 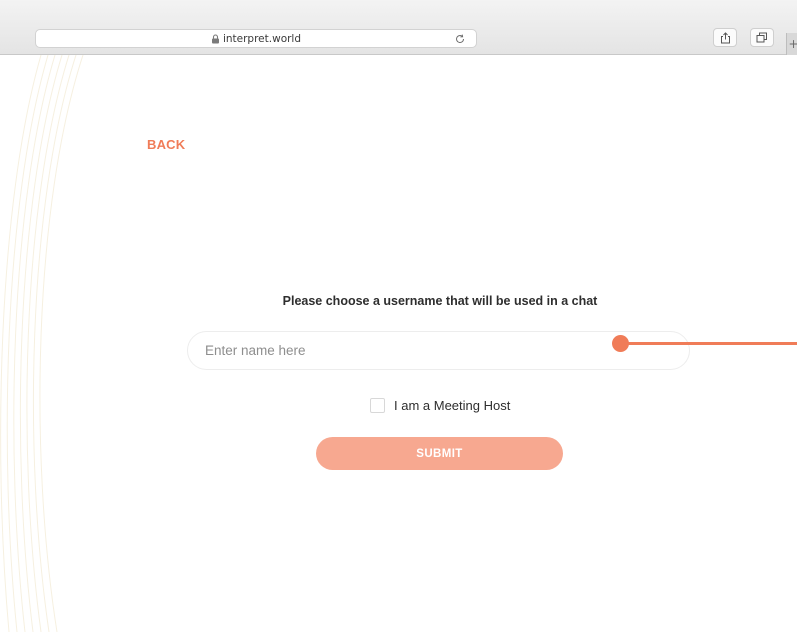 I want to click on share-button, so click(x=725, y=37).